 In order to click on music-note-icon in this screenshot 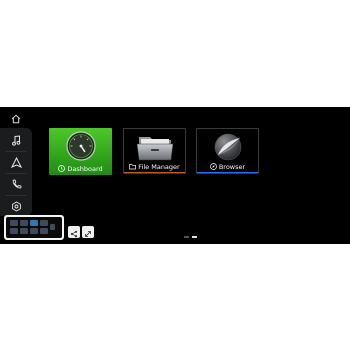, I will do `click(16, 140)`.